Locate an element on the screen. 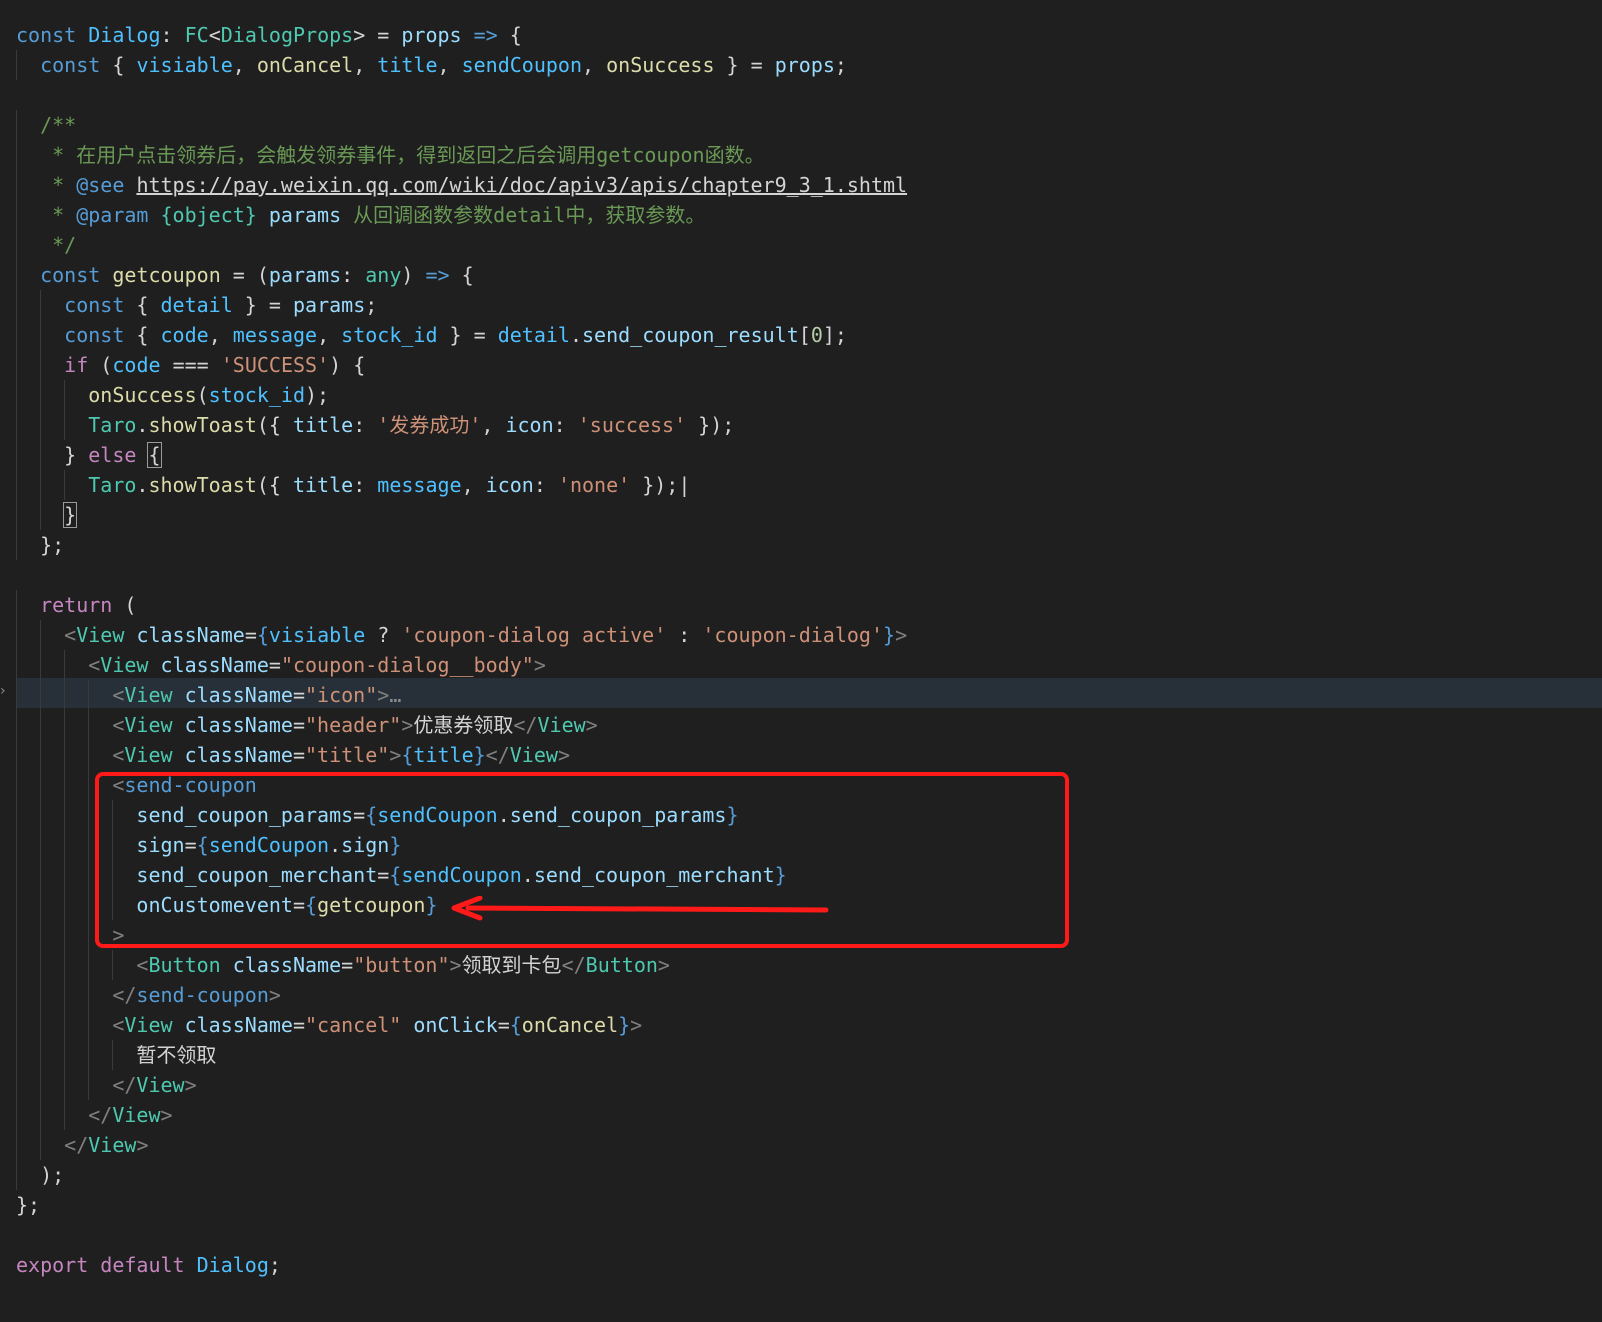 This screenshot has height=1322, width=1602. code-token: {object} is located at coordinates (208, 215).